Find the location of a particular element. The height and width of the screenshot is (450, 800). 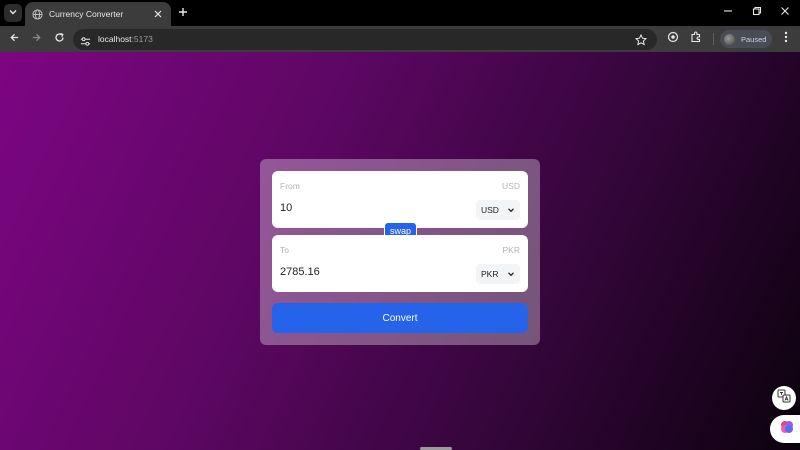

brain-icon is located at coordinates (787, 429).